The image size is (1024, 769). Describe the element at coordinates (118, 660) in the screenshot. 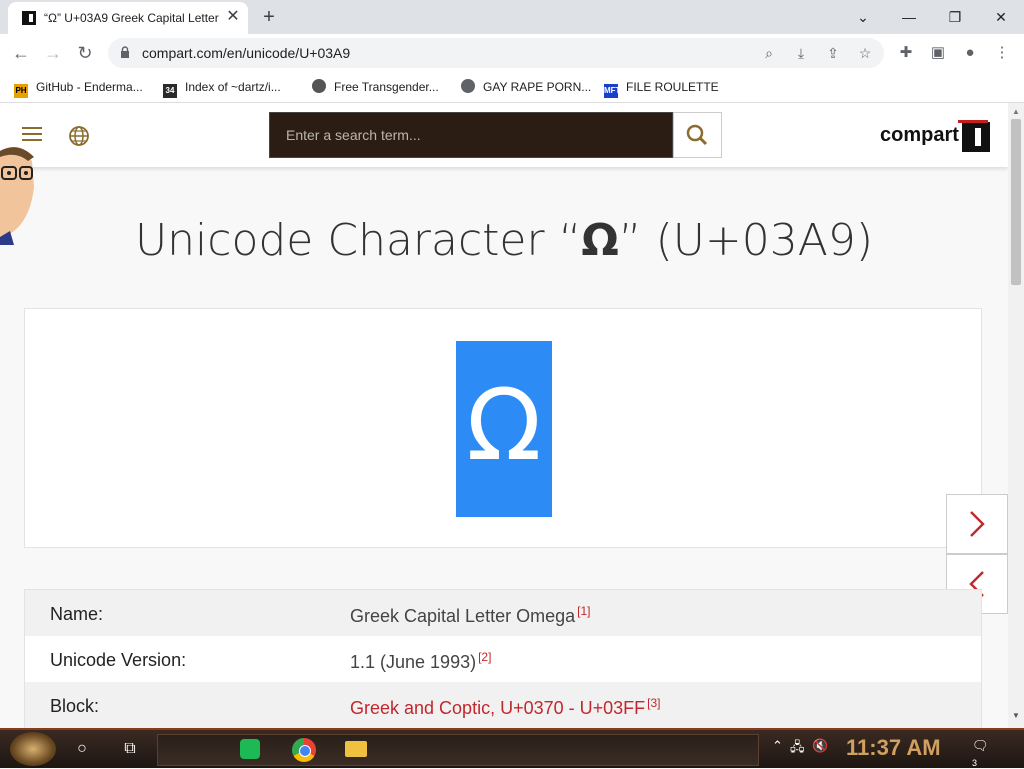

I see `property-name: Unicode Version:` at that location.